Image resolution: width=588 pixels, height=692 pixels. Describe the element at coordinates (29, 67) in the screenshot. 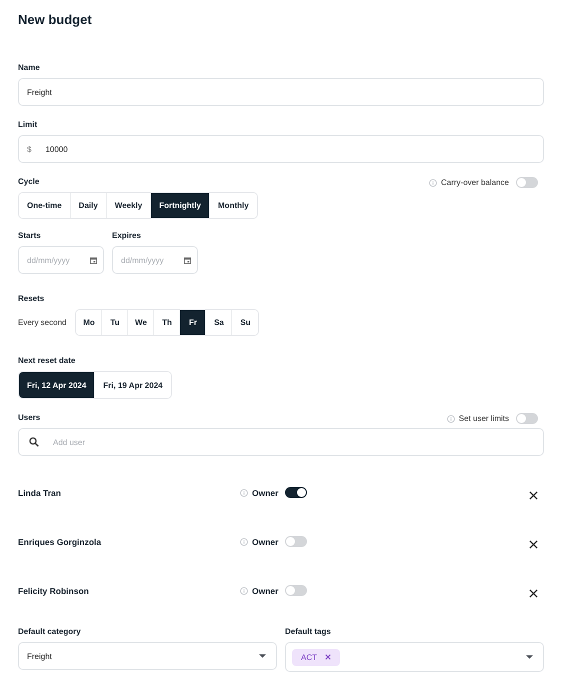

I see `field-label: Name` at that location.